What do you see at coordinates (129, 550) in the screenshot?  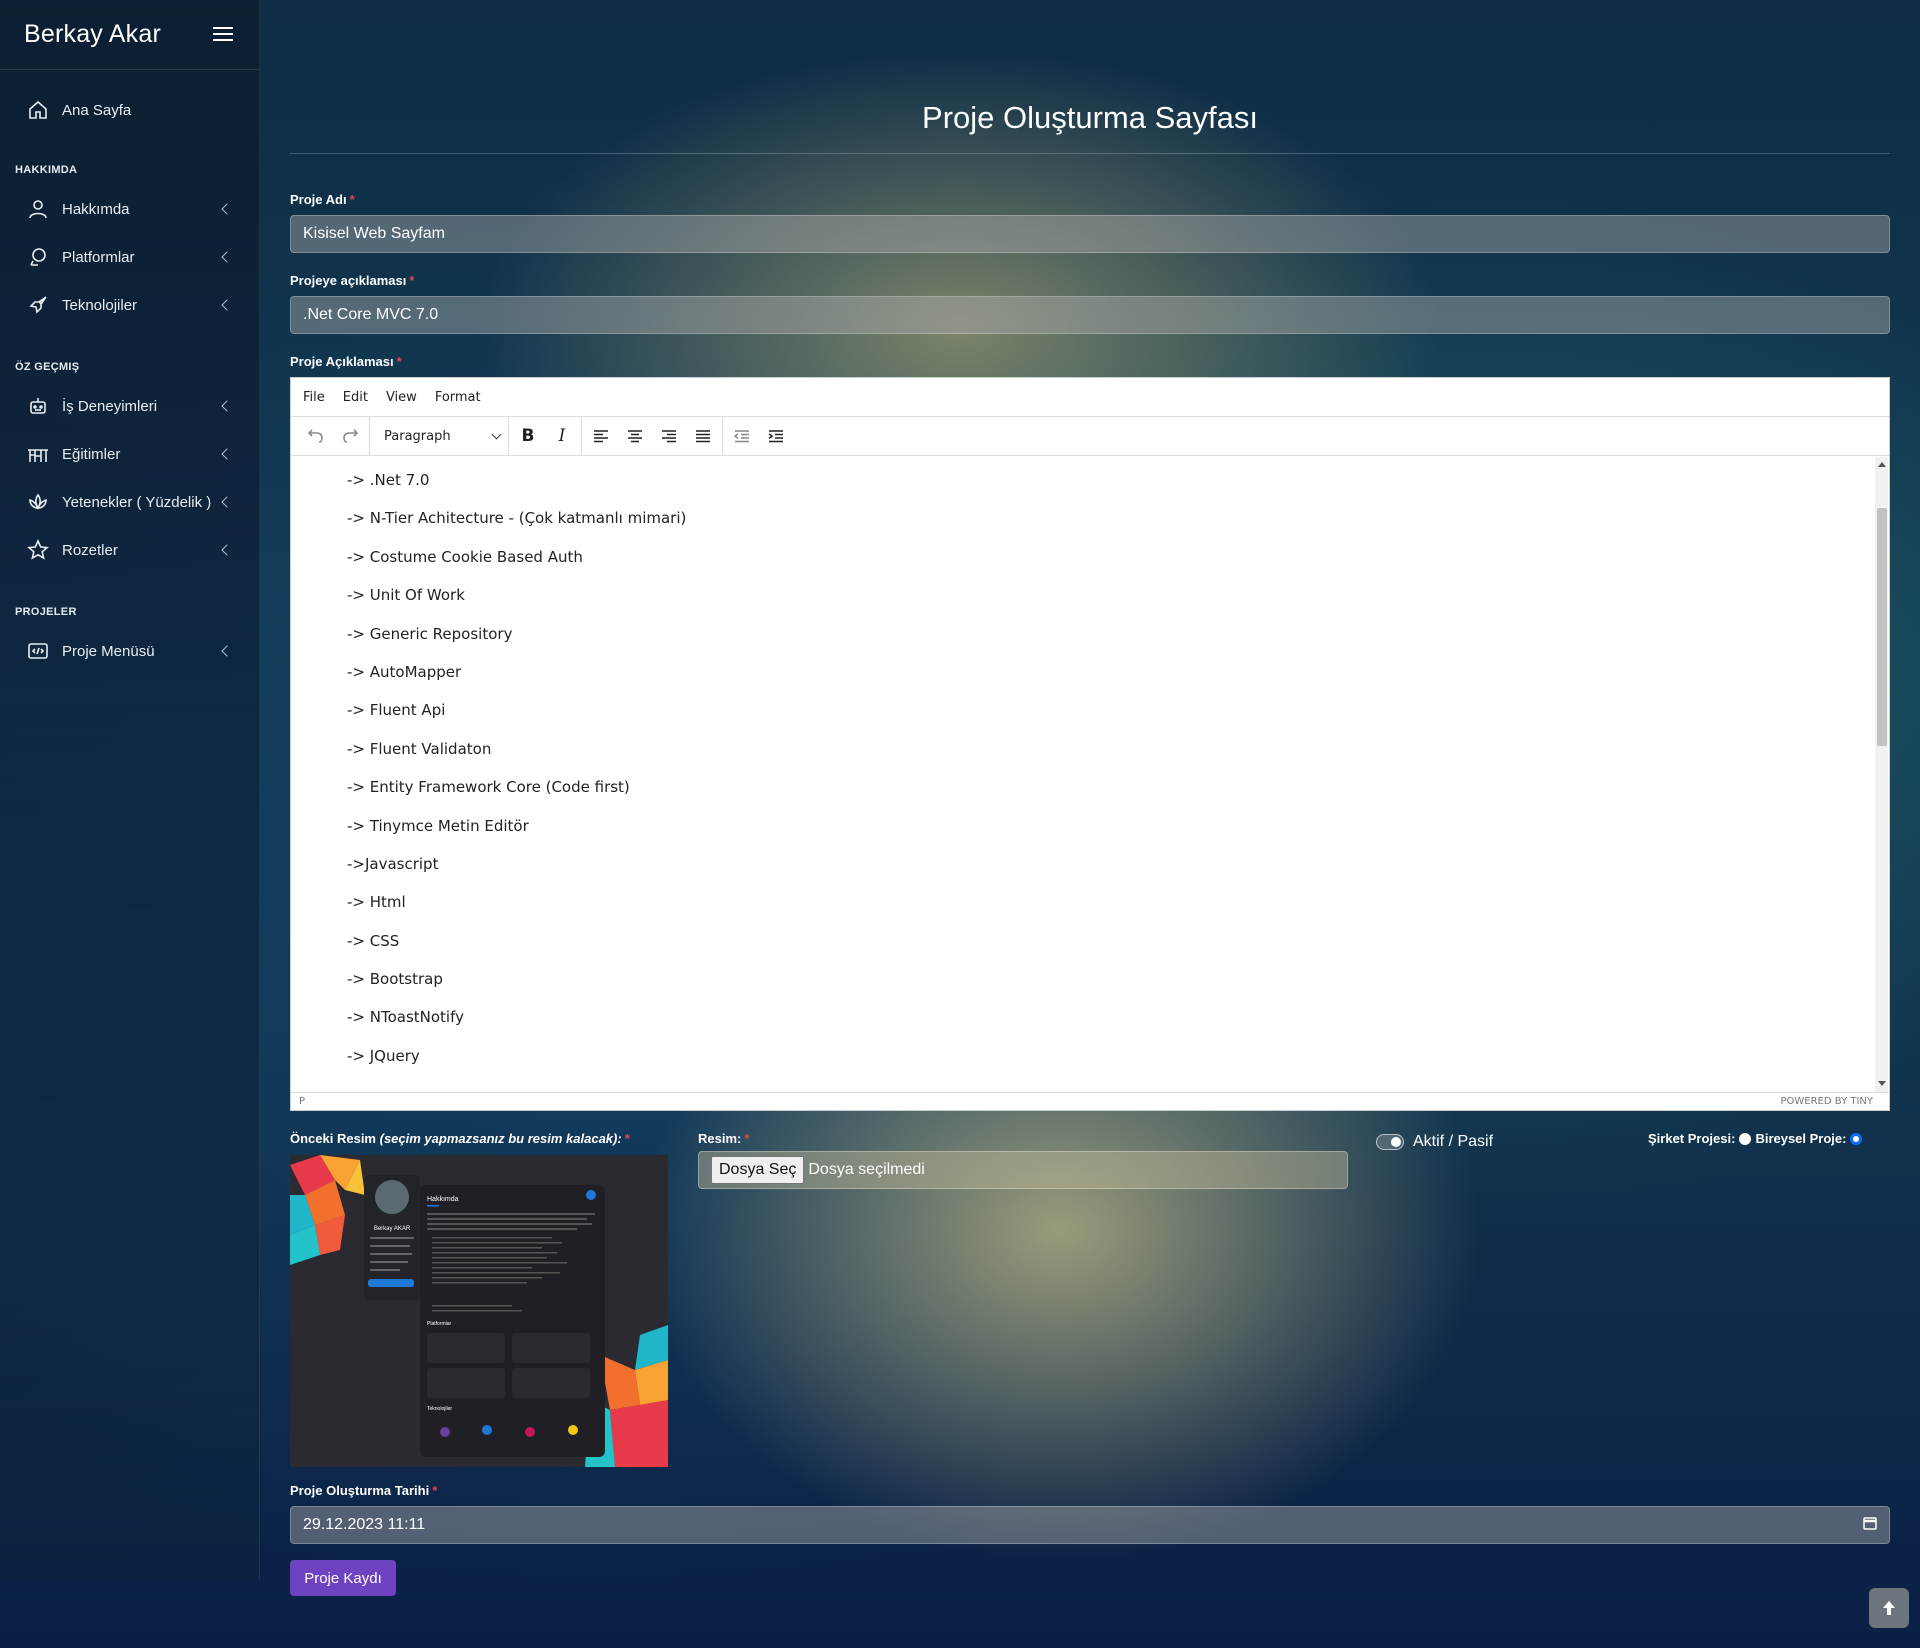 I see `sidebar-item-badges: Rozetler` at bounding box center [129, 550].